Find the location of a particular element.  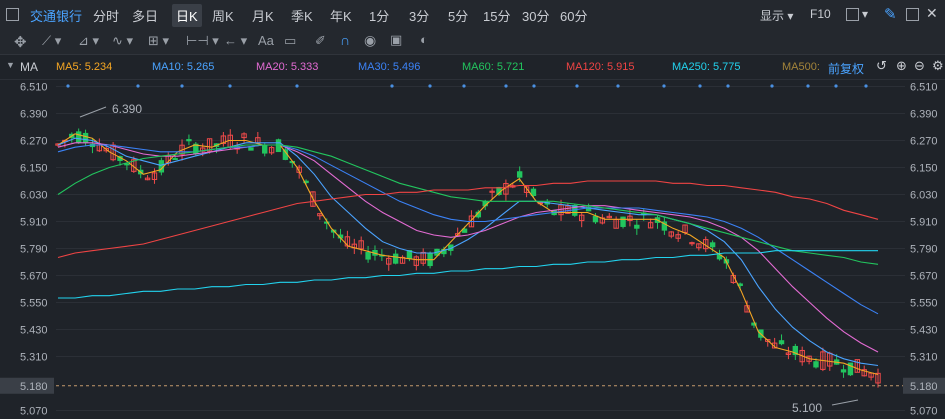

period-tab: 季K is located at coordinates (302, 15).